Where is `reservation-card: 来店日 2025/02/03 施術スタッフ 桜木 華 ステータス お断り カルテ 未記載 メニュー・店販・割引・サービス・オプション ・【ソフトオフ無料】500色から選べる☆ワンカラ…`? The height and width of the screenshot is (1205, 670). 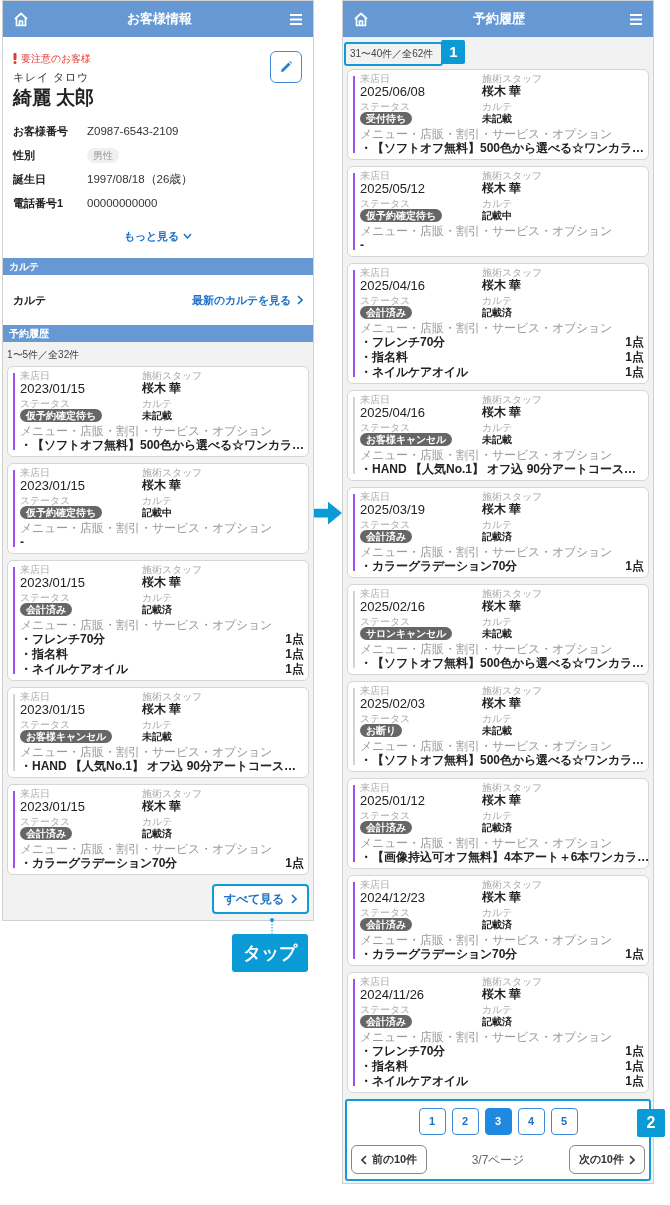 reservation-card: 来店日 2025/02/03 施術スタッフ 桜木 華 ステータス お断り カルテ 未記載 メニュー・店販・割引・サービス・オプション ・【ソフトオフ無料】500色から選べる☆ワンカラ… is located at coordinates (498, 726).